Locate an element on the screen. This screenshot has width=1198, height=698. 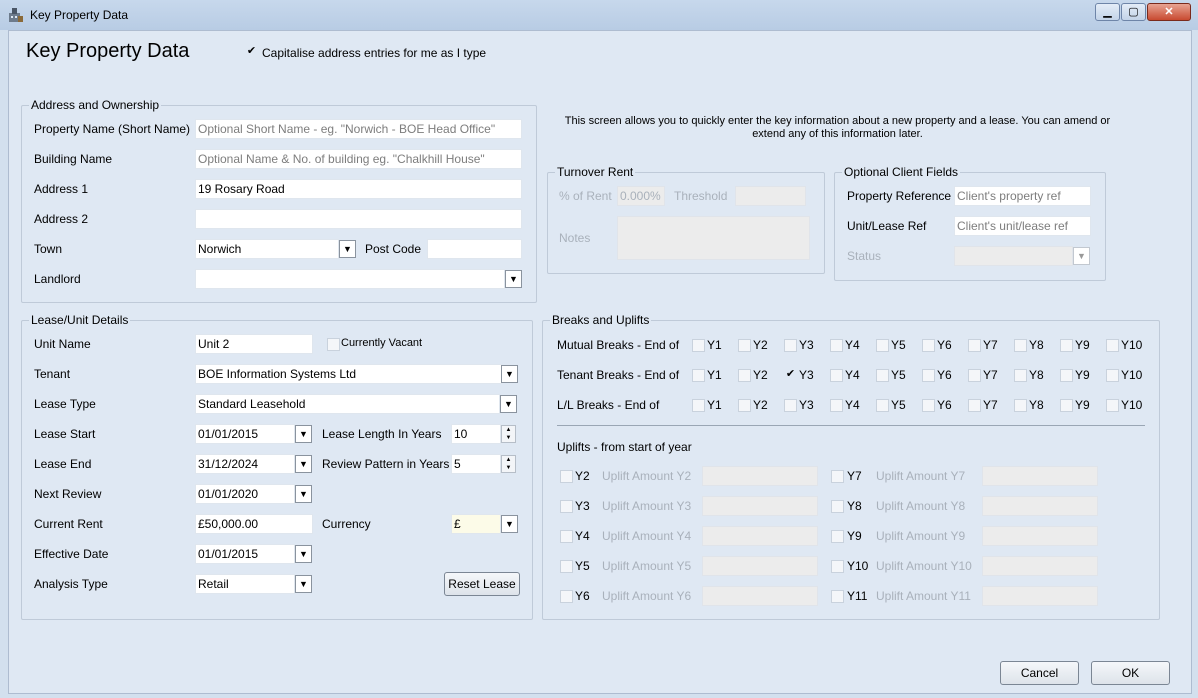
uplift-checkbox-y8 is located at coordinates (837, 506).